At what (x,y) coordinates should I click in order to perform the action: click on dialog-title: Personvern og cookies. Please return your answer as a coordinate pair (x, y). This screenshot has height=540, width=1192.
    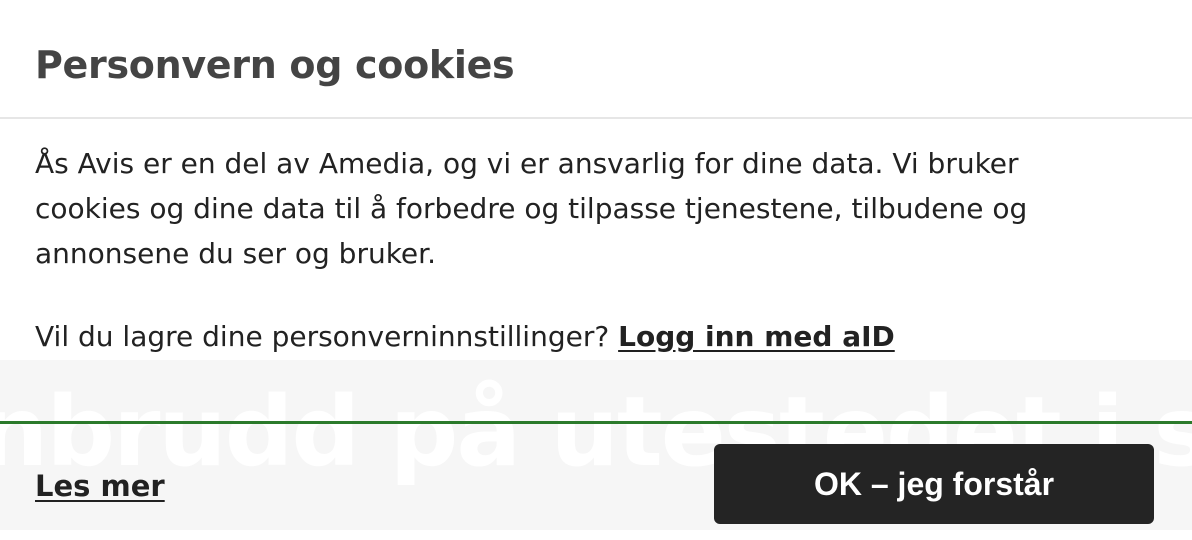
    Looking at the image, I should click on (275, 65).